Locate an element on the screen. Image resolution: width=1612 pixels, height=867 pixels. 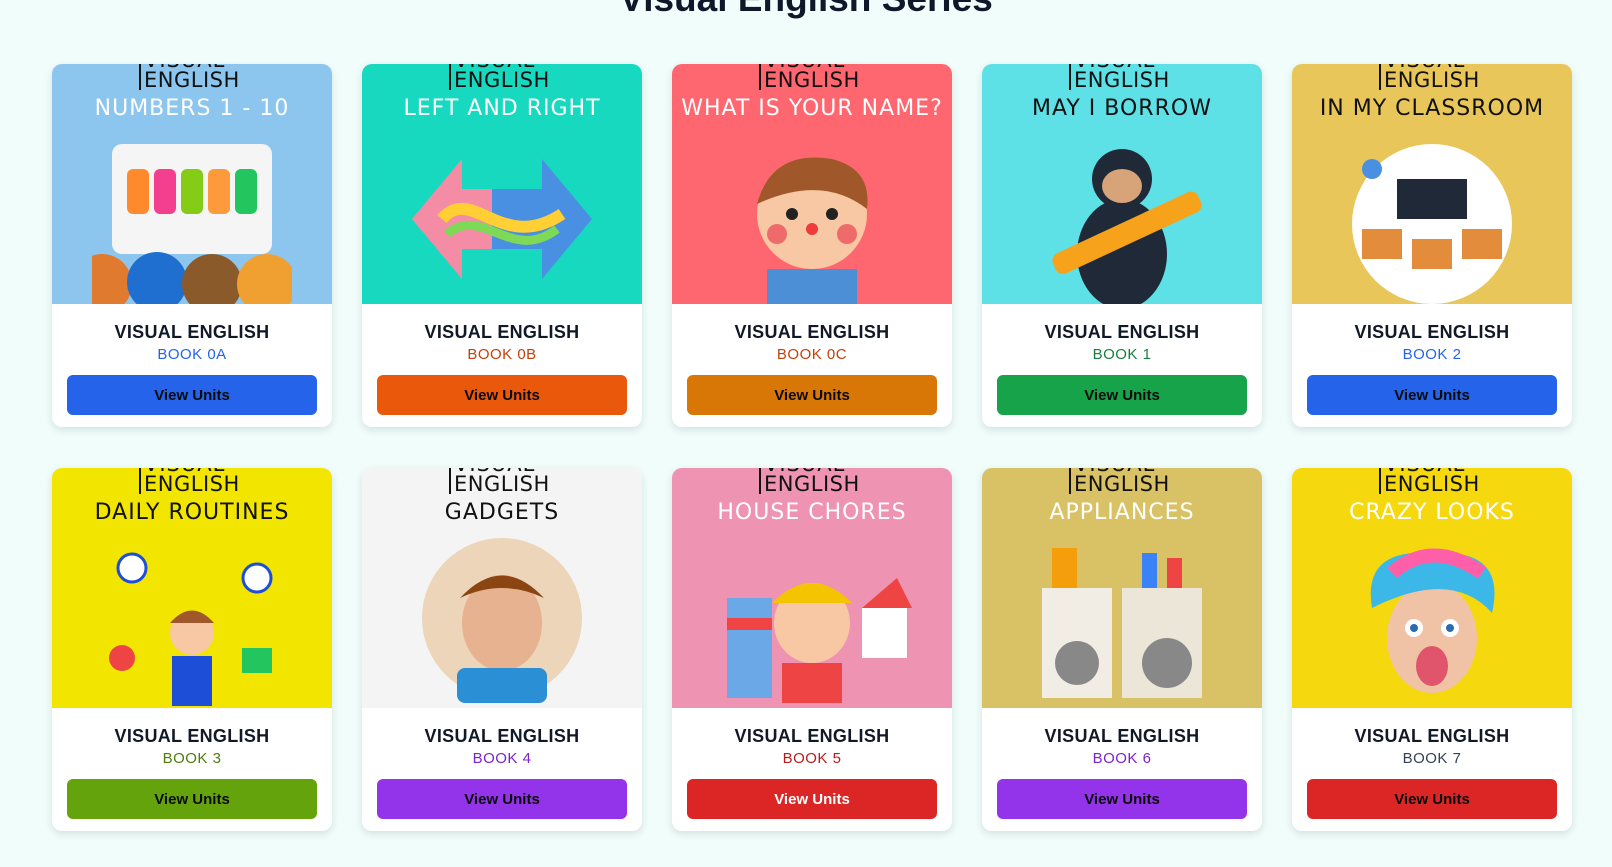
book-cover-image: VISUAL ENGLISH MAY I BORROW is located at coordinates (1122, 184).